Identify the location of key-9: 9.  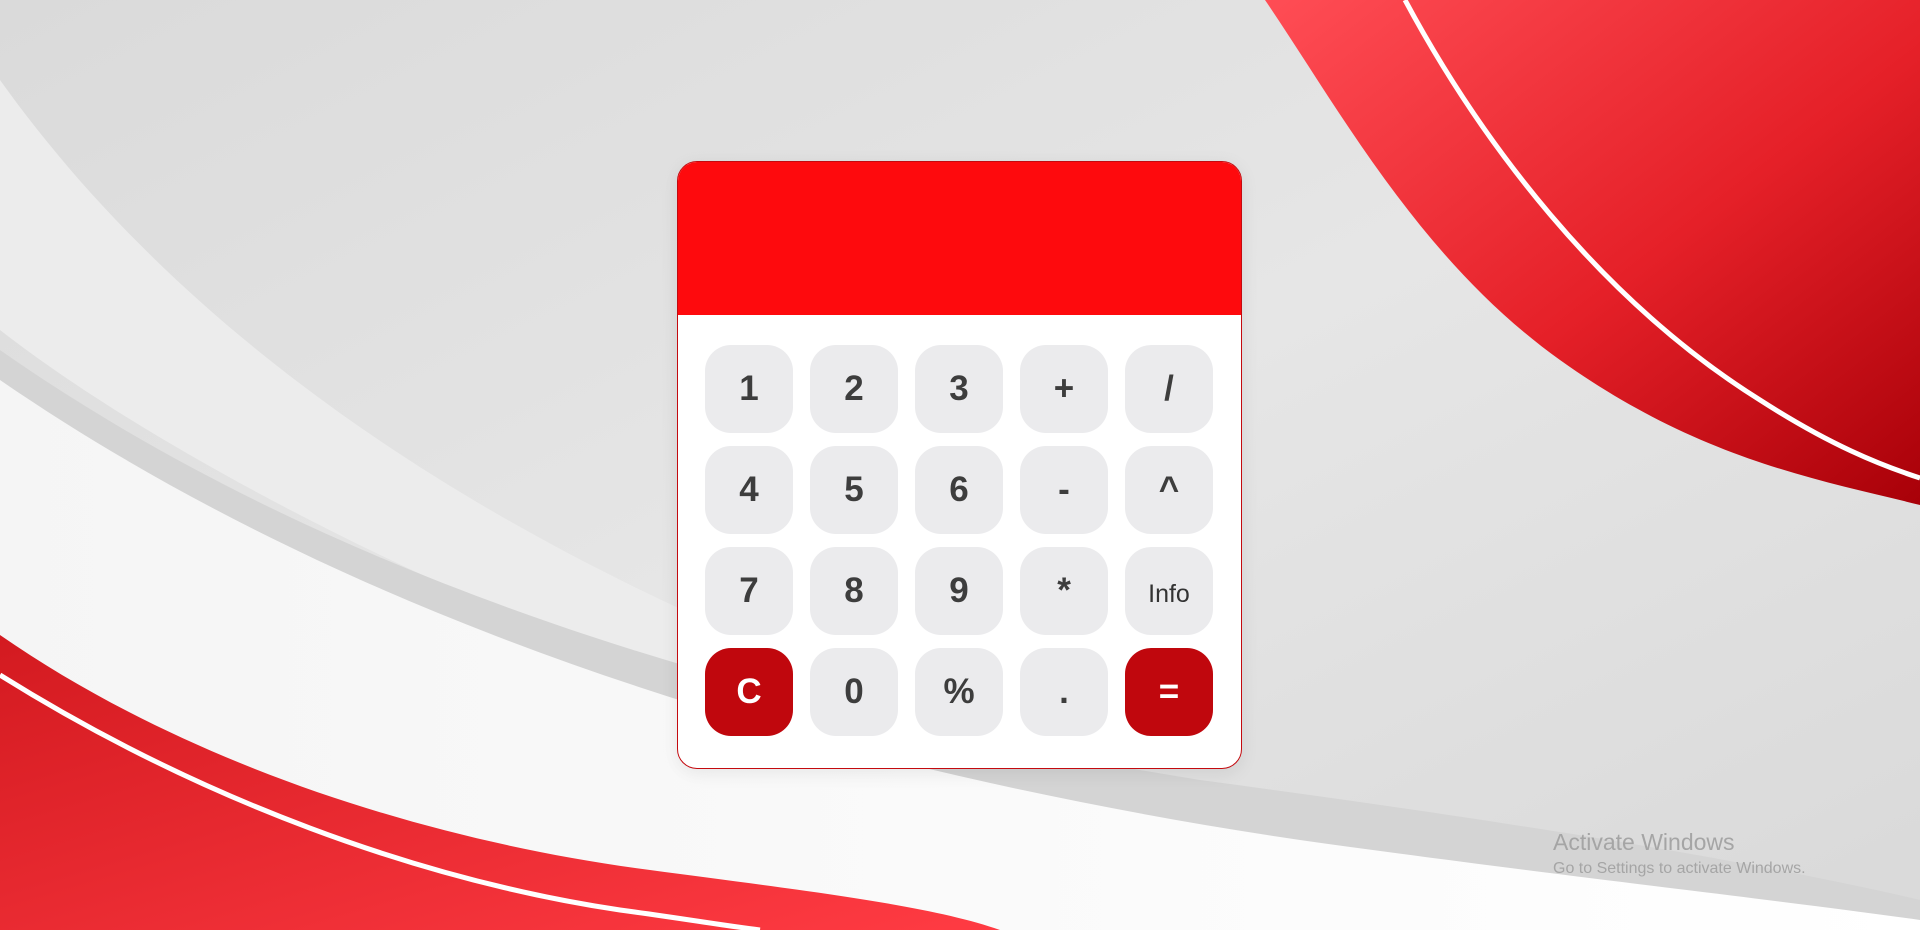
(959, 591).